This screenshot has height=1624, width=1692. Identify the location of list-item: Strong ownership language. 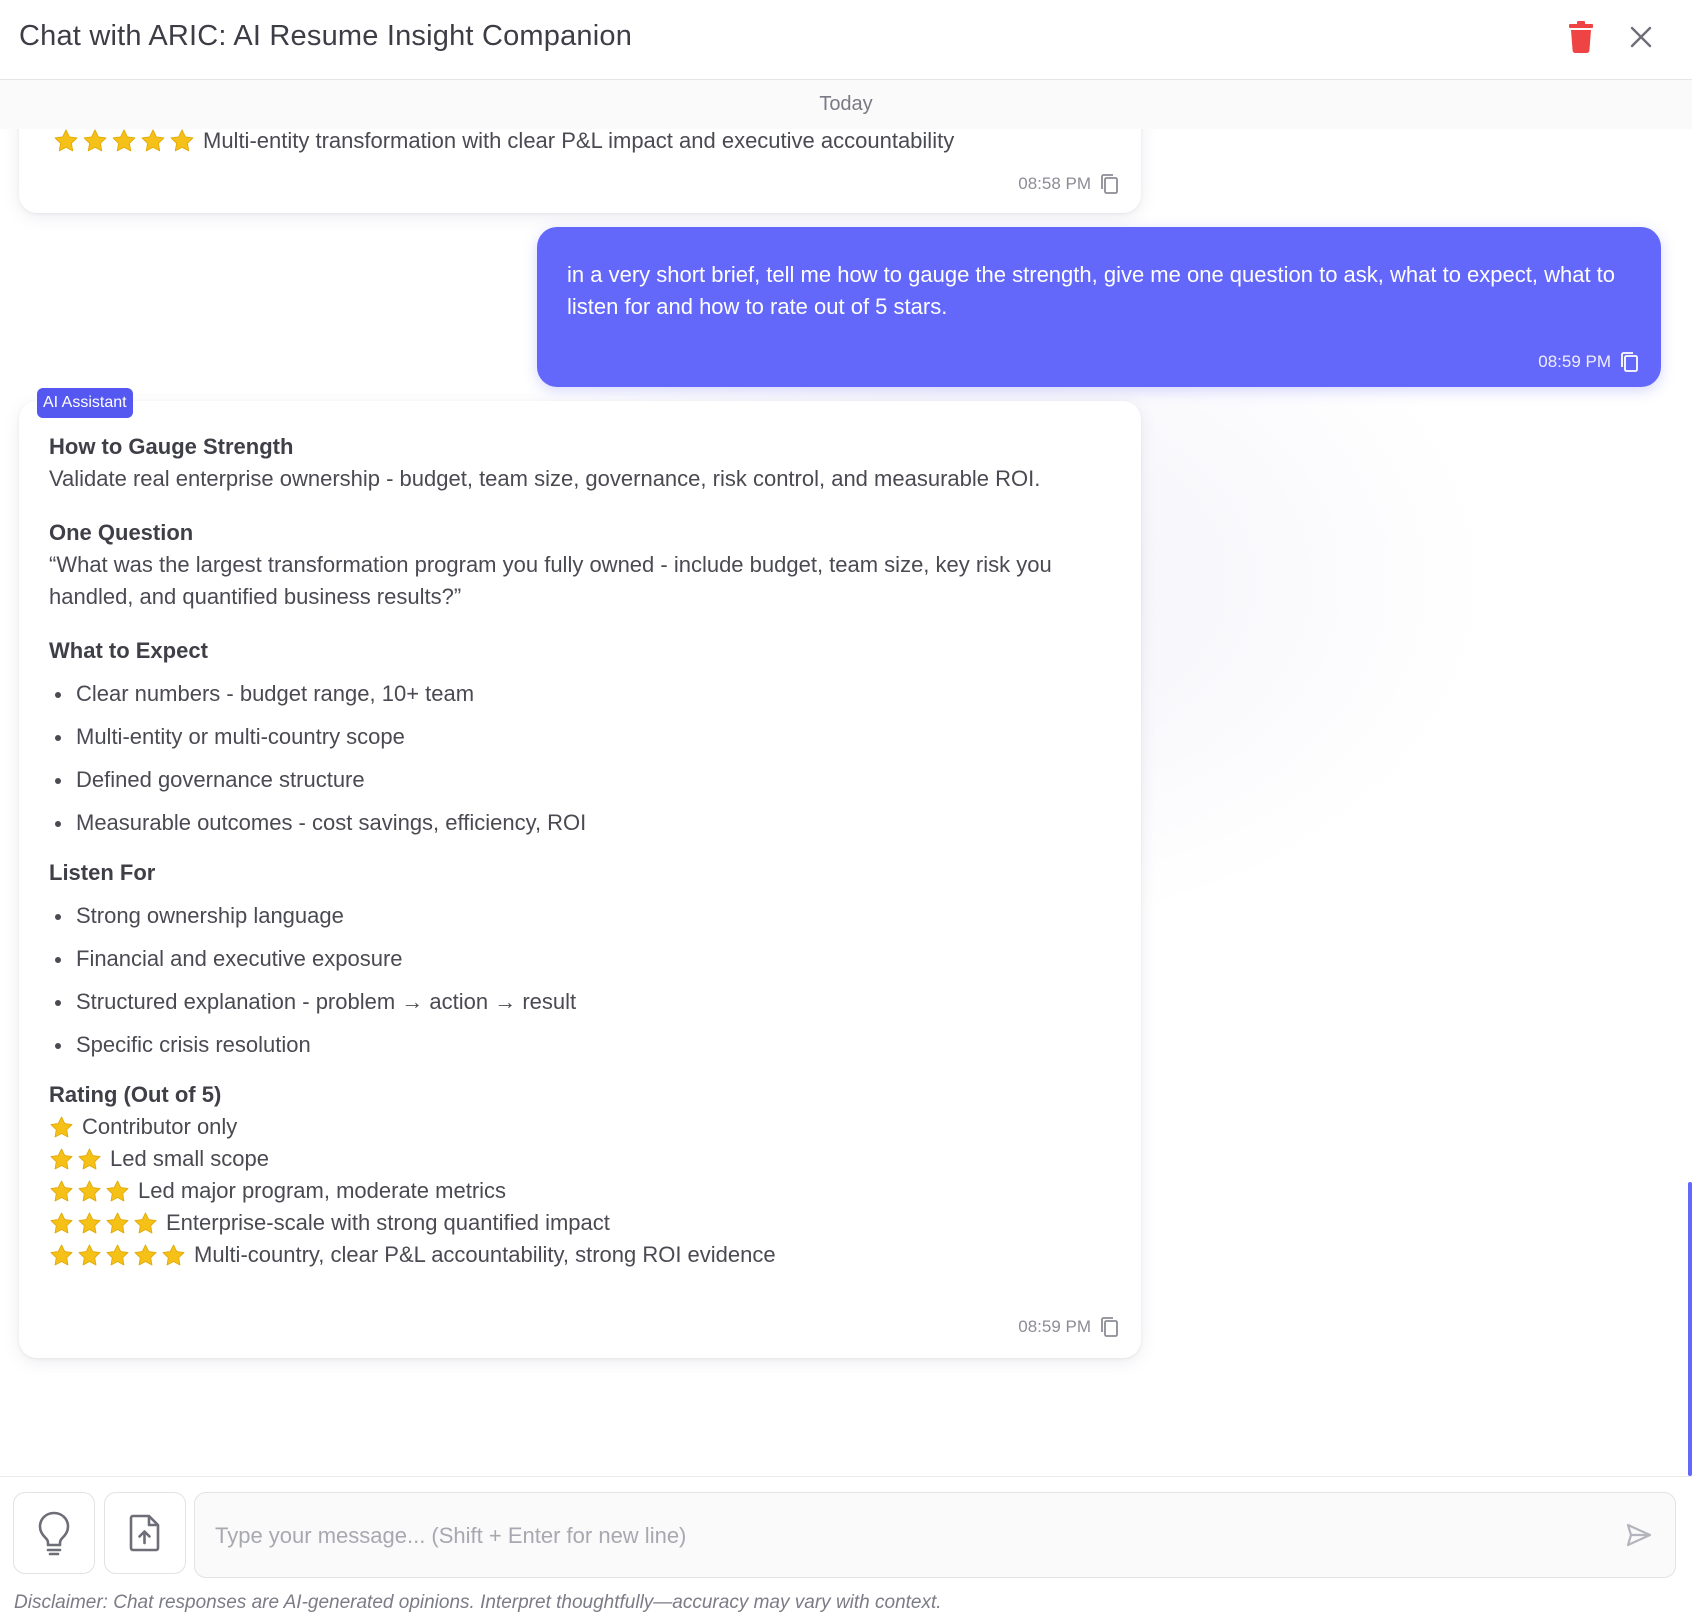
(580, 916).